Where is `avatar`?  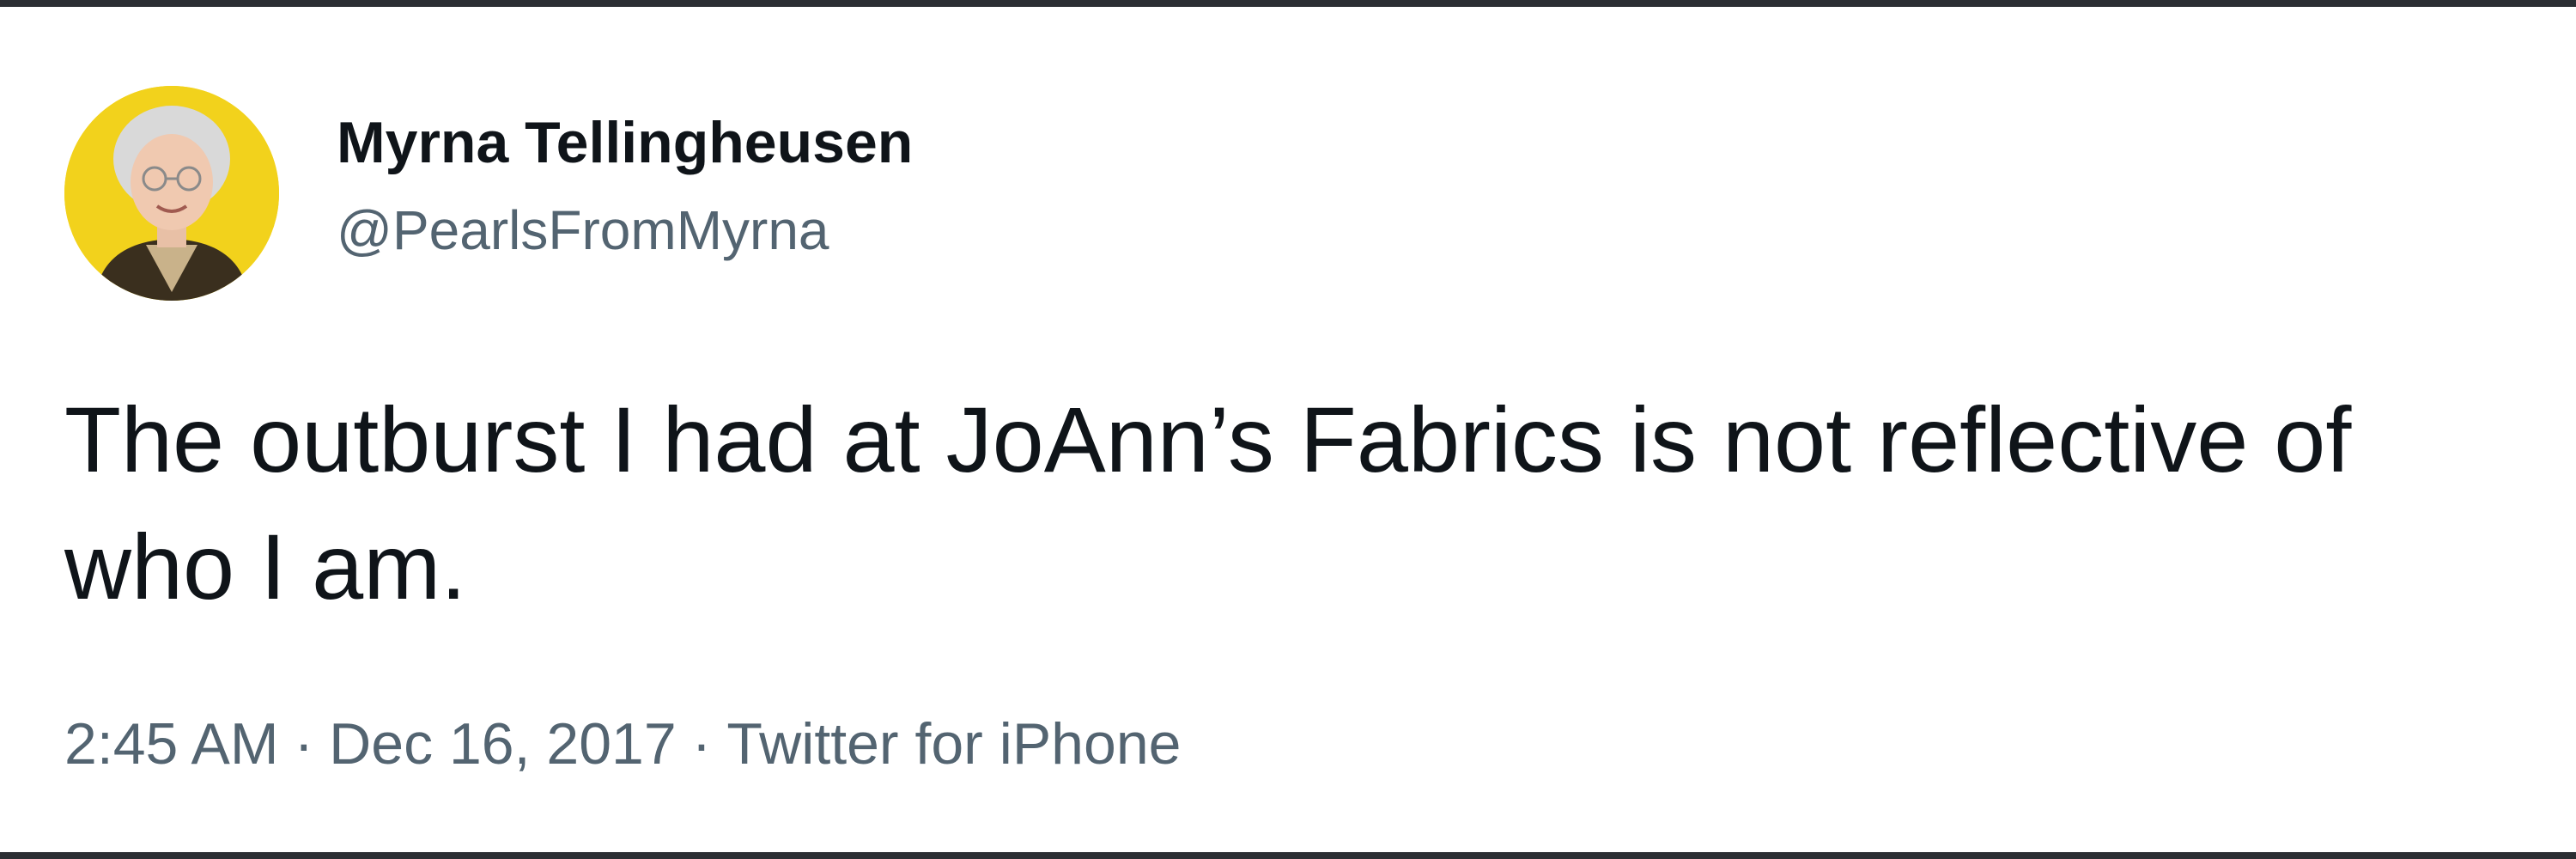
avatar is located at coordinates (171, 193).